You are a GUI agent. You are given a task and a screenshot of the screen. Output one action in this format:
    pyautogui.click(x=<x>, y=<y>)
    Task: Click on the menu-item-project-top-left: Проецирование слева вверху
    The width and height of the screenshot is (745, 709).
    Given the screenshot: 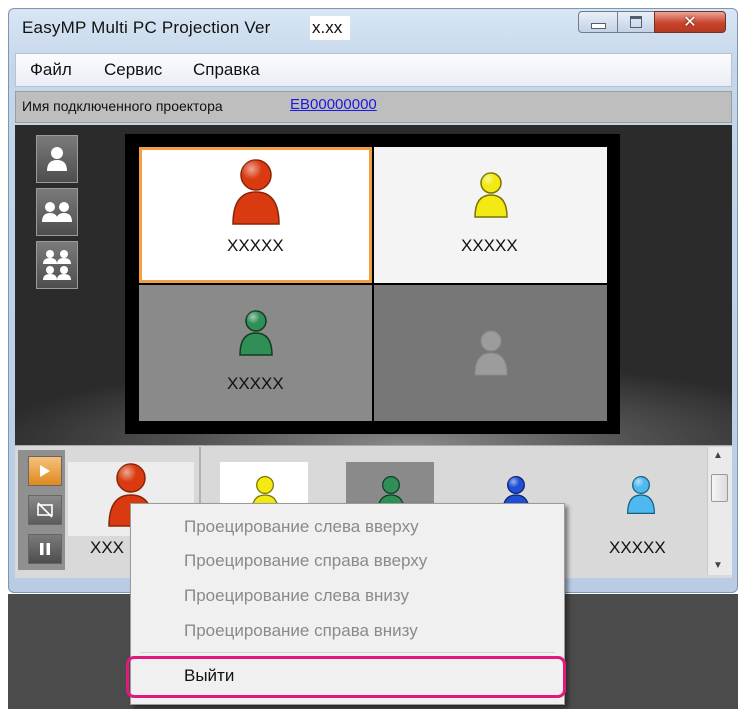 What is the action you would take?
    pyautogui.click(x=301, y=527)
    